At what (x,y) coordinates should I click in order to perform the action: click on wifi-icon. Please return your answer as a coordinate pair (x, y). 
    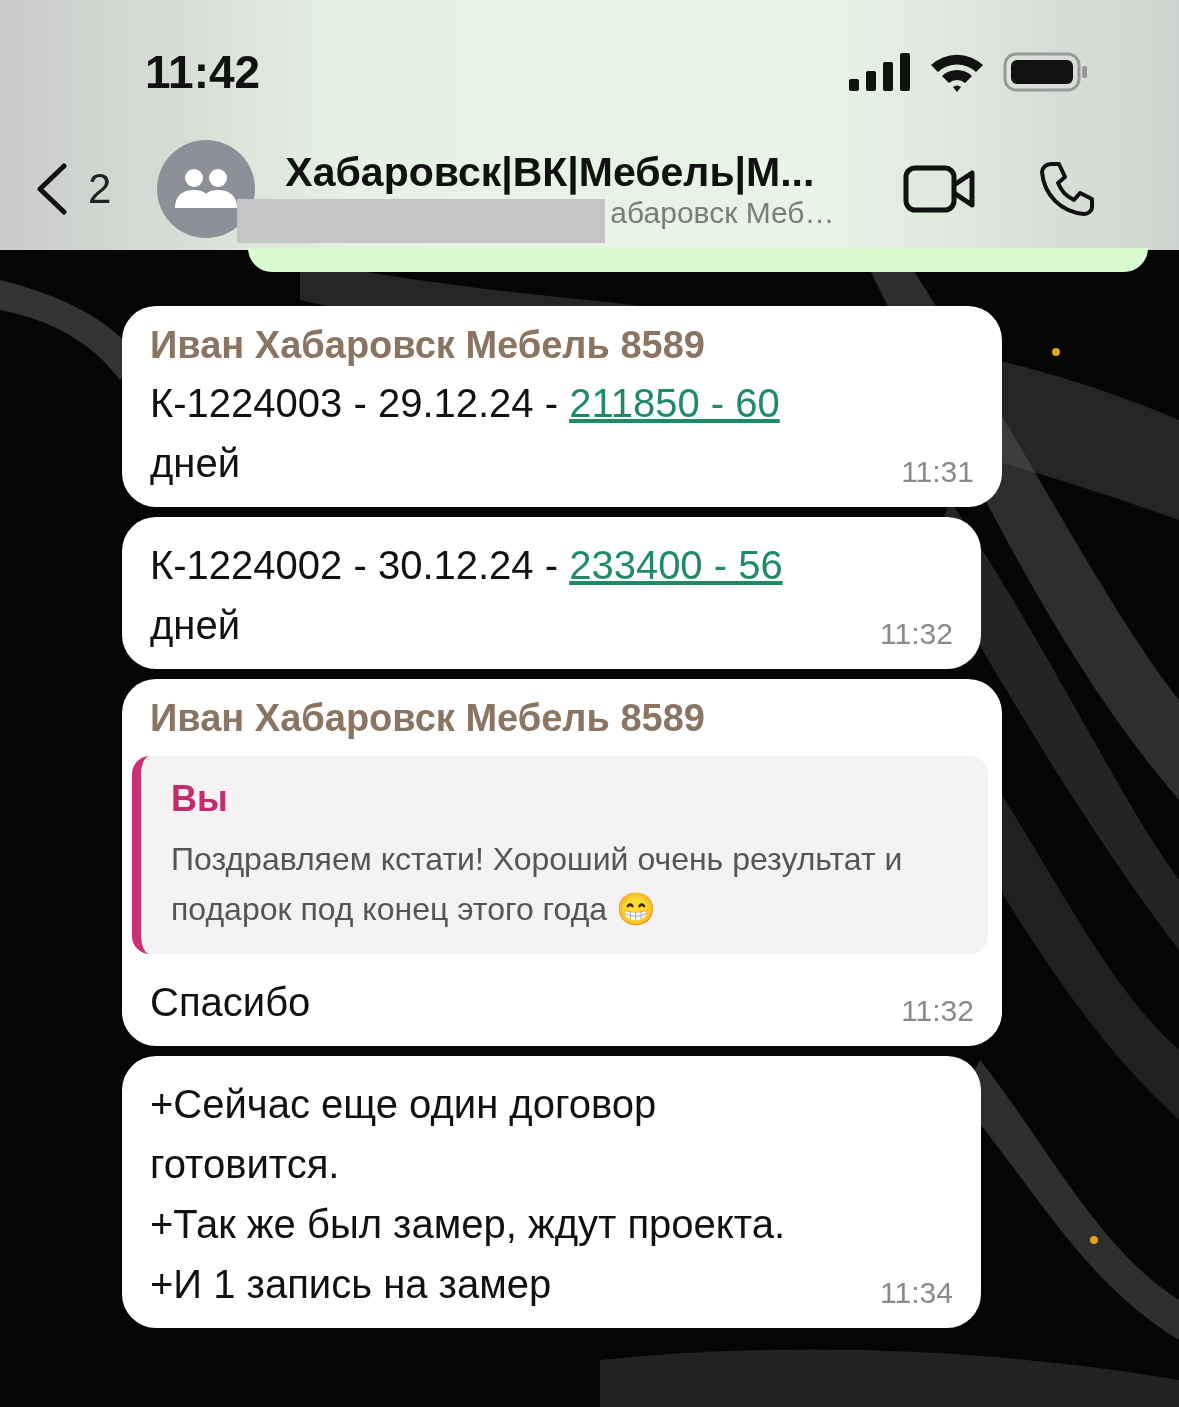
    Looking at the image, I should click on (957, 72).